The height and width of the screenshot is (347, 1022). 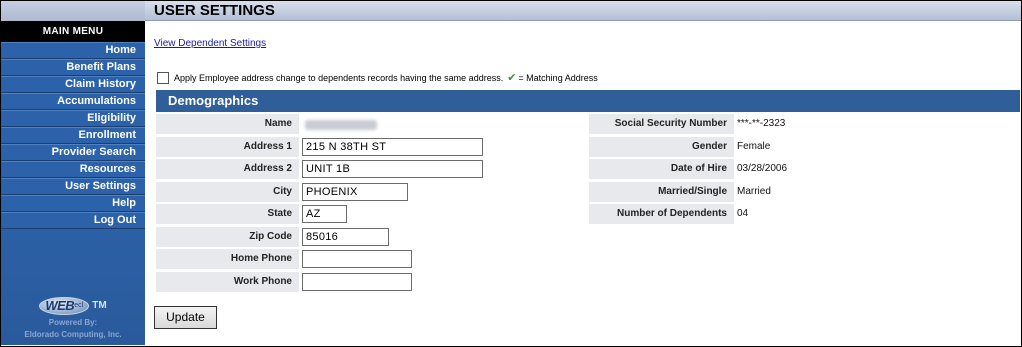 I want to click on dependents-value: 04, so click(x=743, y=213).